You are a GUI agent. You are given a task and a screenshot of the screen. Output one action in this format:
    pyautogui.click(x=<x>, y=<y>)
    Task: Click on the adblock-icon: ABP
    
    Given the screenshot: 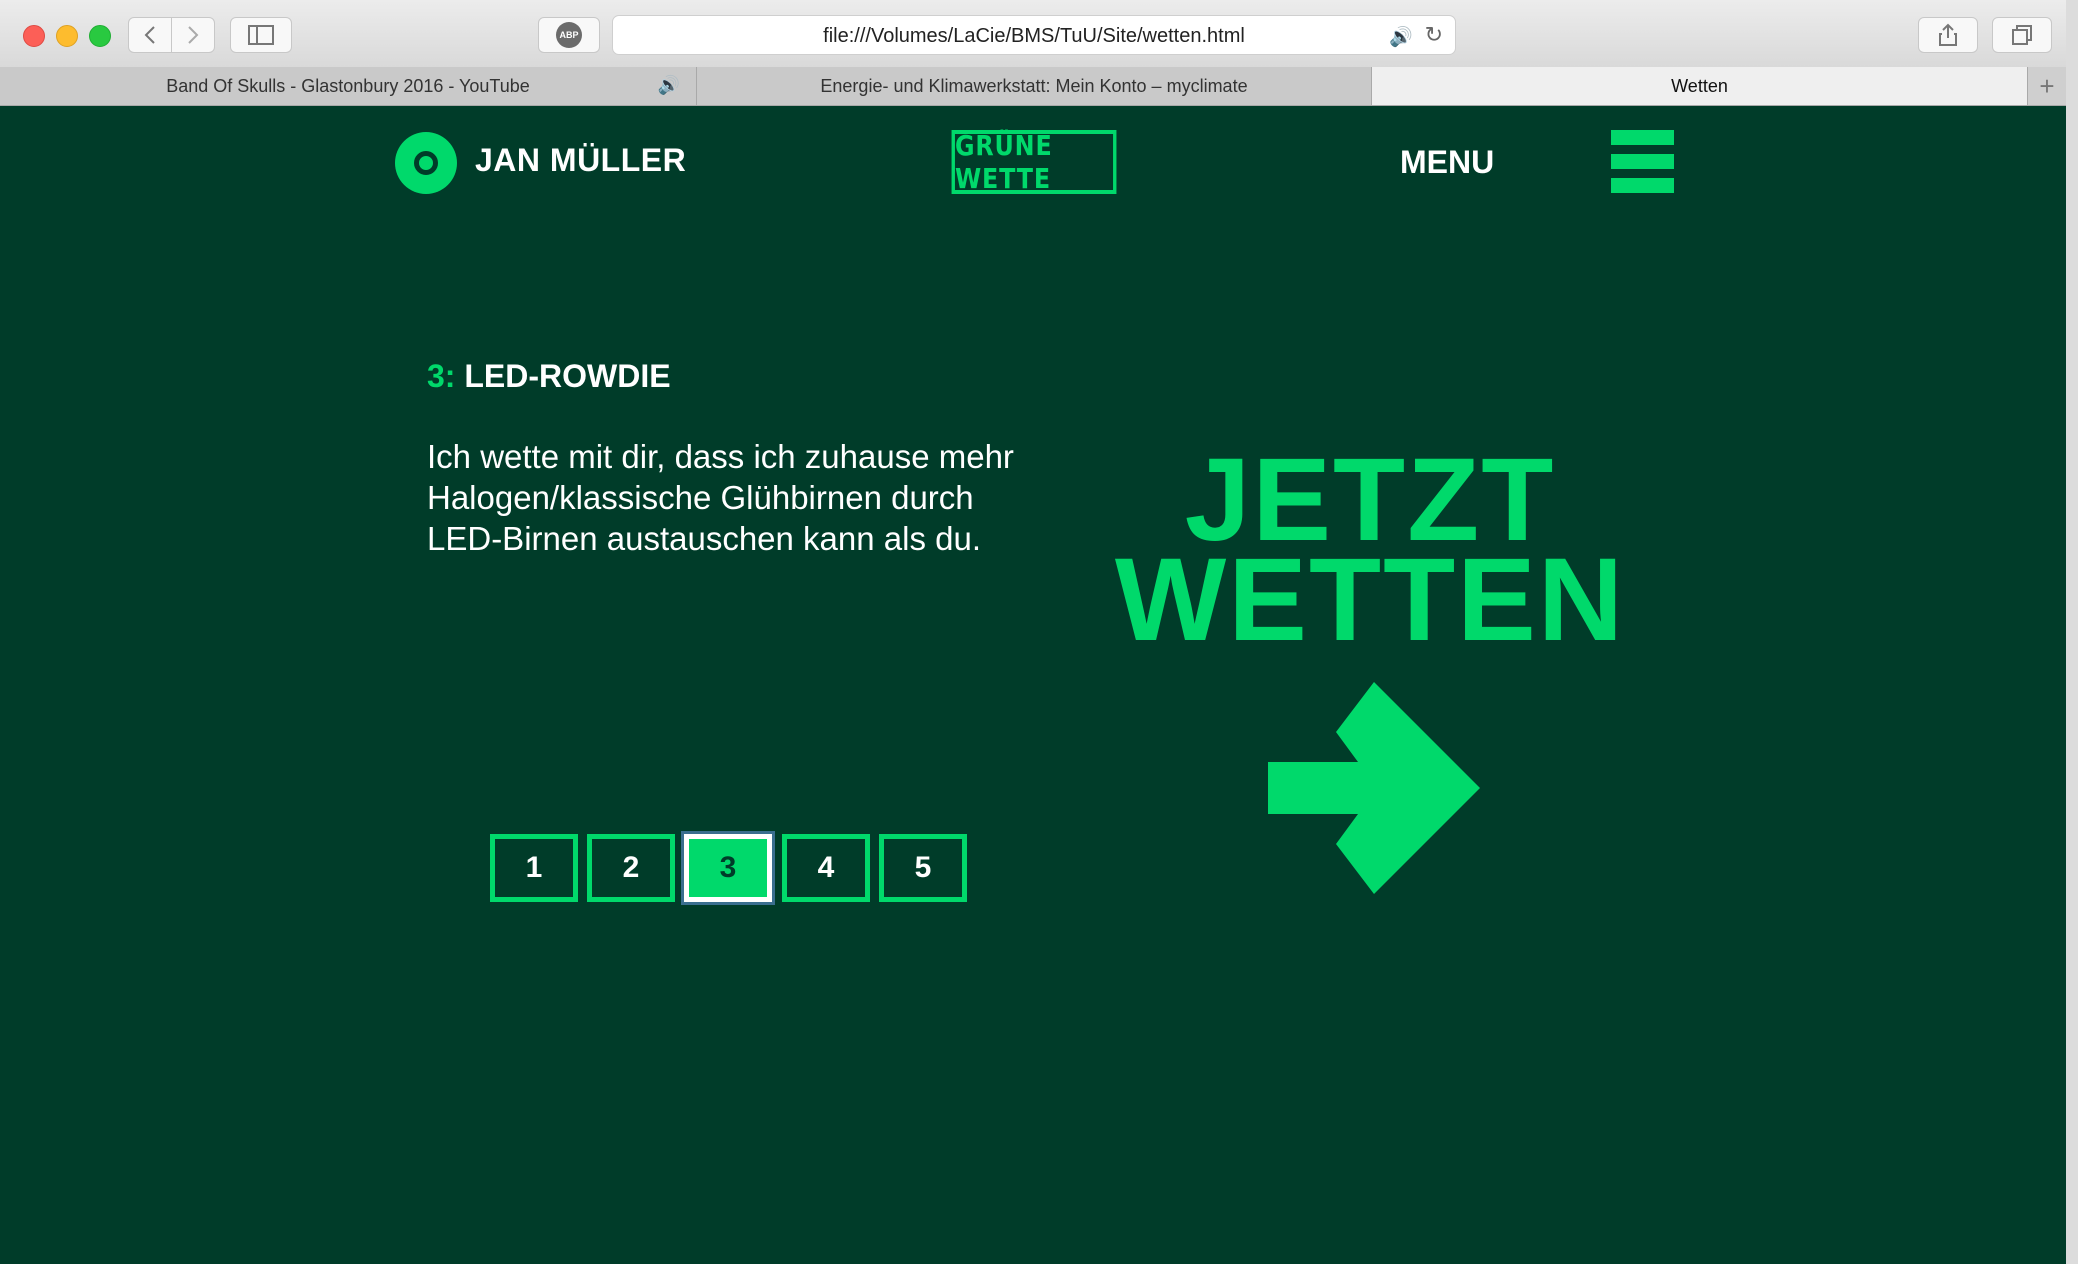 What is the action you would take?
    pyautogui.click(x=569, y=35)
    